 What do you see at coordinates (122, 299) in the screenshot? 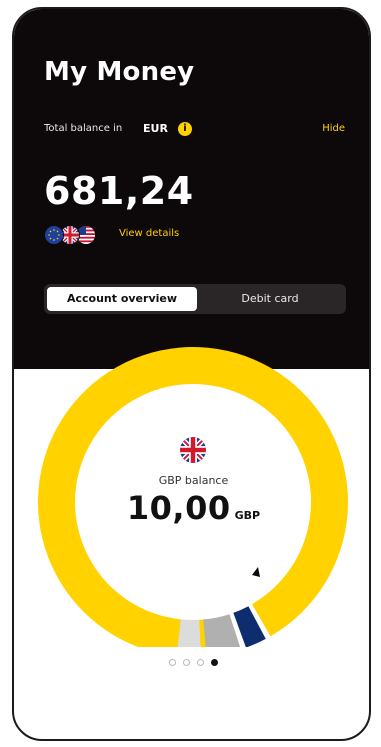
I see `tab-account-overview: Account overview` at bounding box center [122, 299].